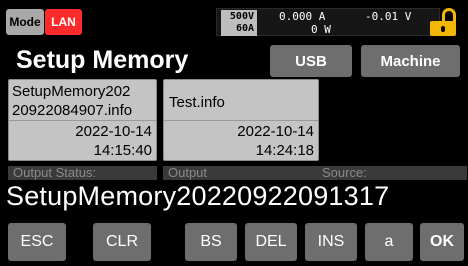  I want to click on measured-current: 0.000 A, so click(302, 16).